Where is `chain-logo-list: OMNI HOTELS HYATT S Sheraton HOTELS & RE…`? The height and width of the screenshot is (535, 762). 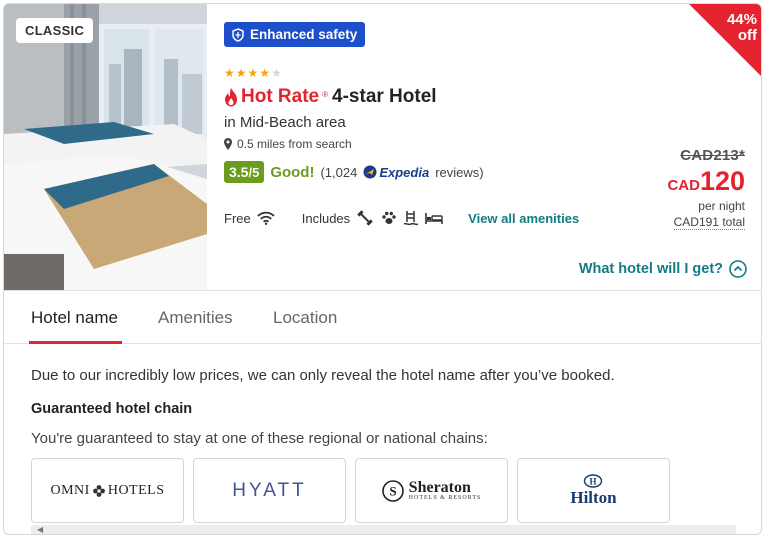
chain-logo-list: OMNI HOTELS HYATT S Sheraton HOTELS & RE… is located at coordinates (350, 490).